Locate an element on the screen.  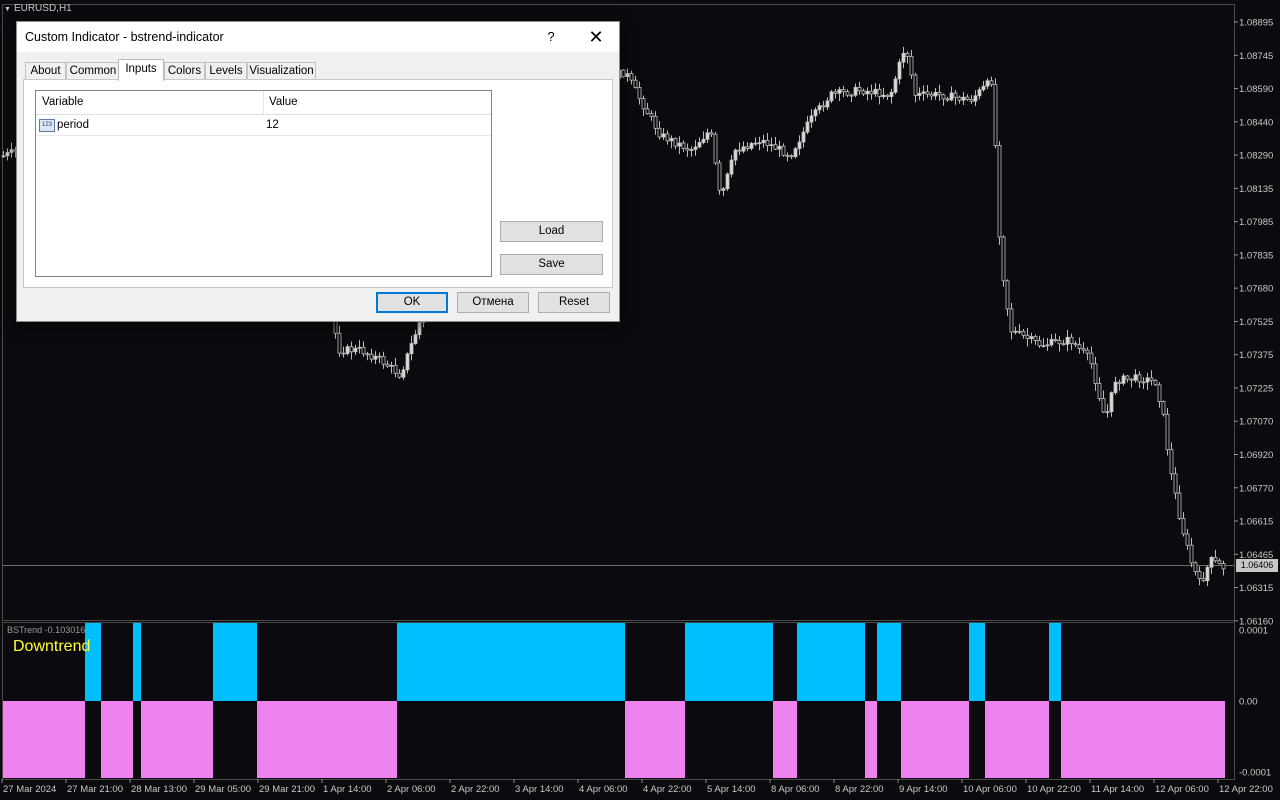
inputs-panel: Variable Value 123 period 12 Load Save is located at coordinates (318, 183).